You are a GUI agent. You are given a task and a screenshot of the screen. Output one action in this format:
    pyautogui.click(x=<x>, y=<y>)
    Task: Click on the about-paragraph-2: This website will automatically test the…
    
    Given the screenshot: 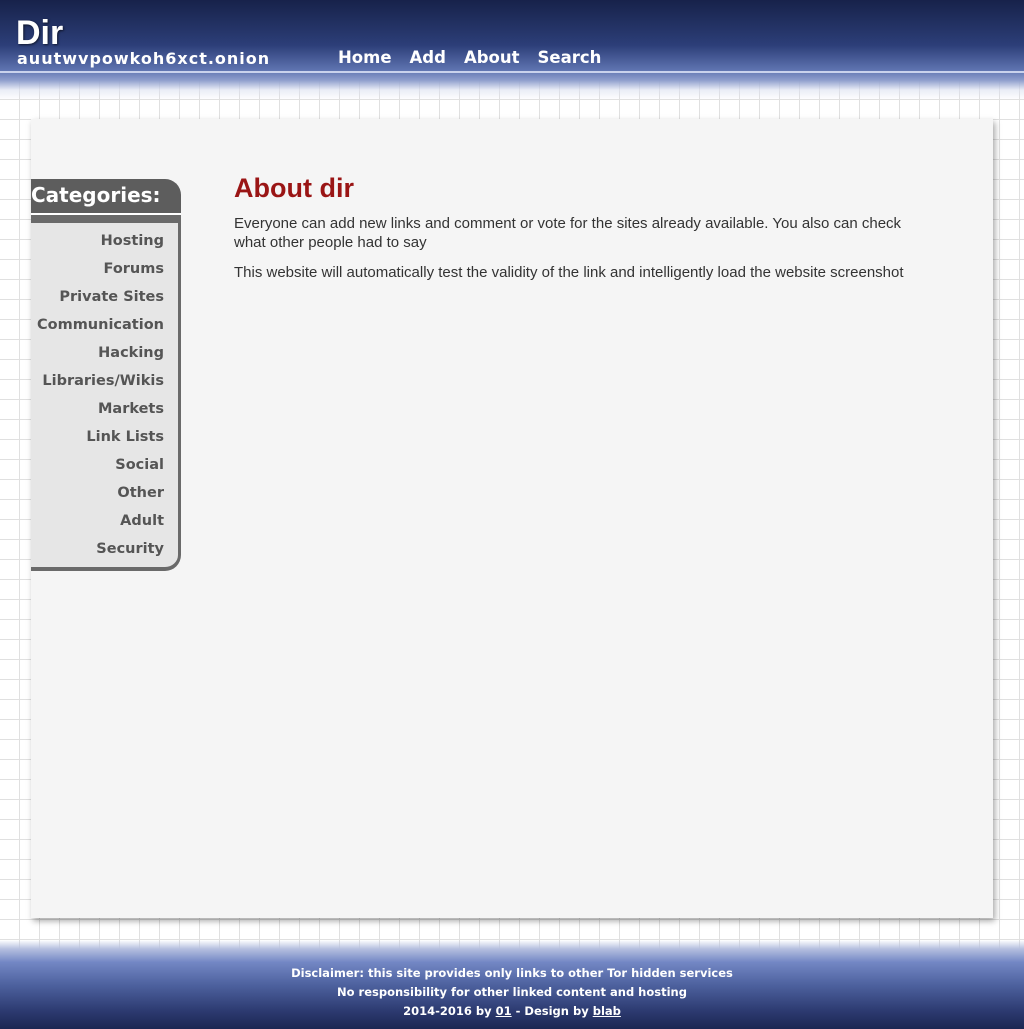 What is the action you would take?
    pyautogui.click(x=569, y=272)
    